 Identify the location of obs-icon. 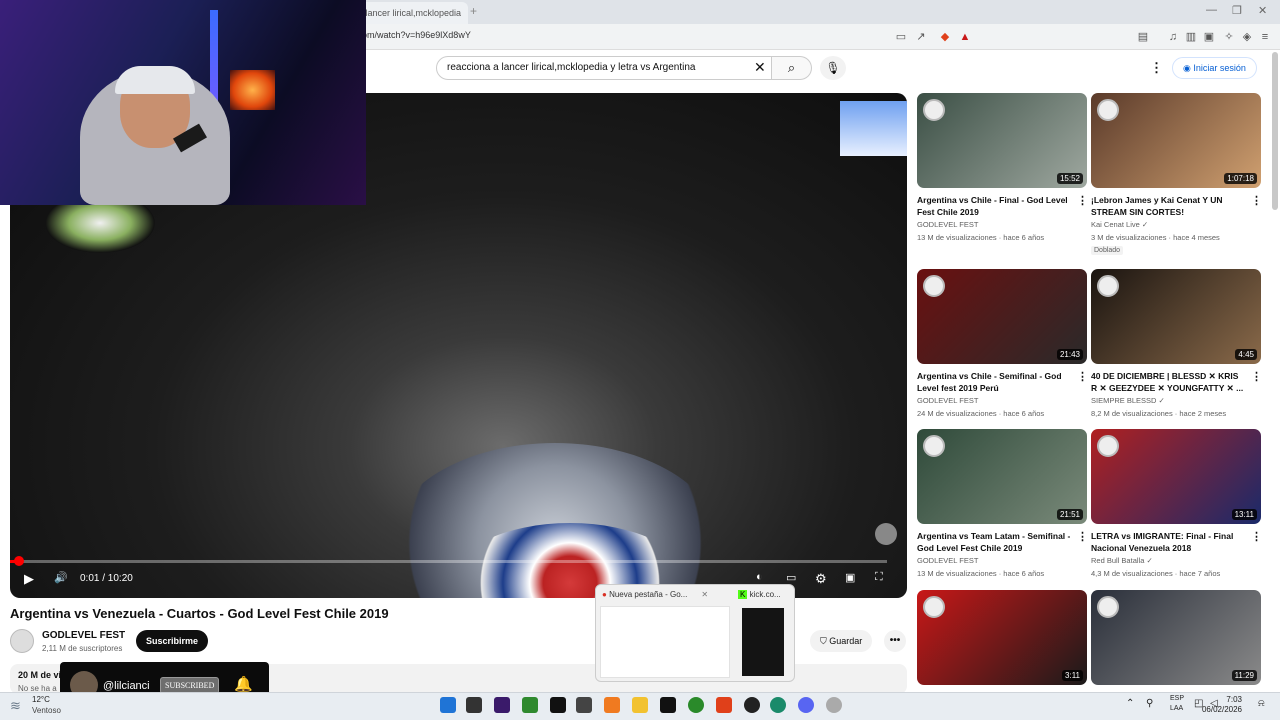
(752, 705).